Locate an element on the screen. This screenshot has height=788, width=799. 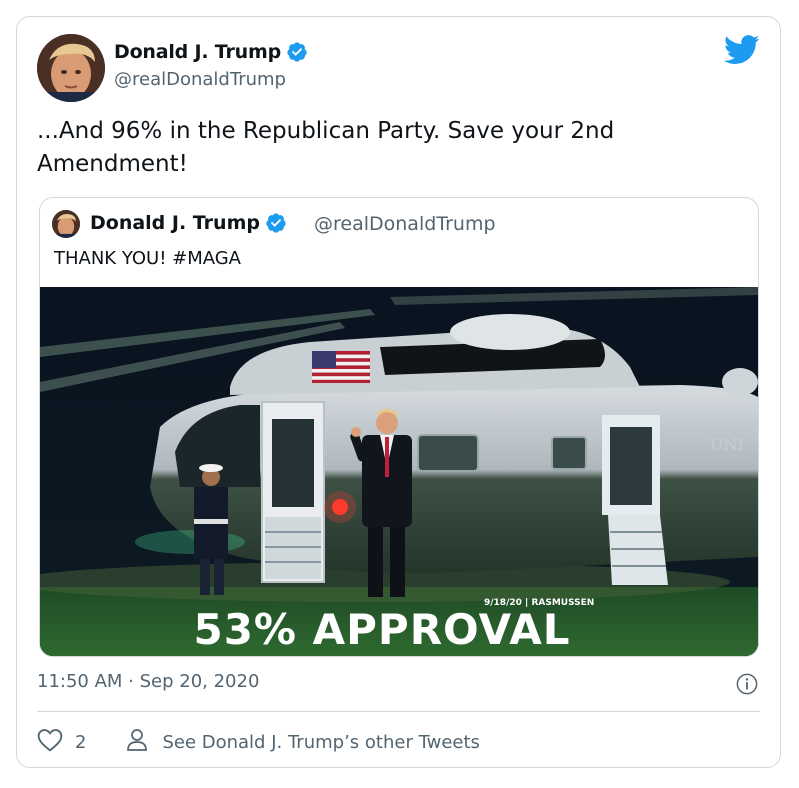
person-icon is located at coordinates (137, 742).